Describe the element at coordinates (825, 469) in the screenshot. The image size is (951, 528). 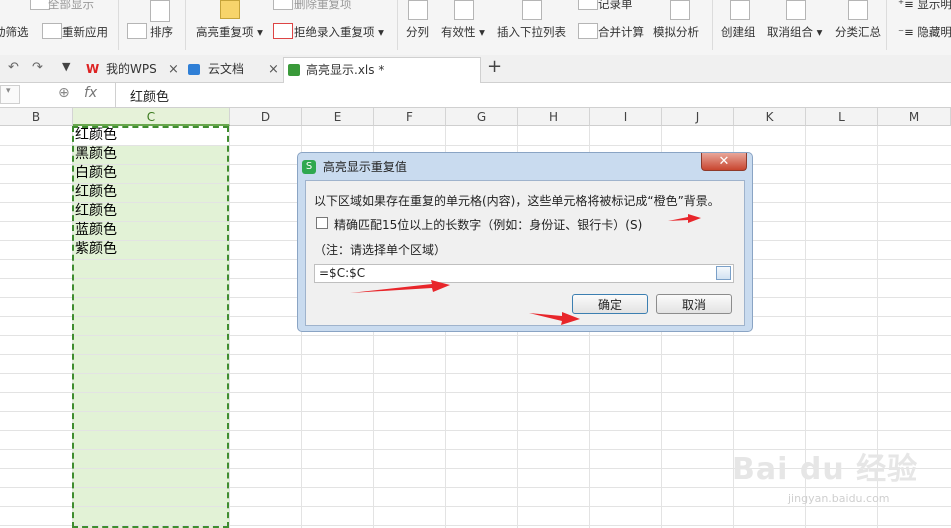
I see `watermark-brand: Bai du 经验` at that location.